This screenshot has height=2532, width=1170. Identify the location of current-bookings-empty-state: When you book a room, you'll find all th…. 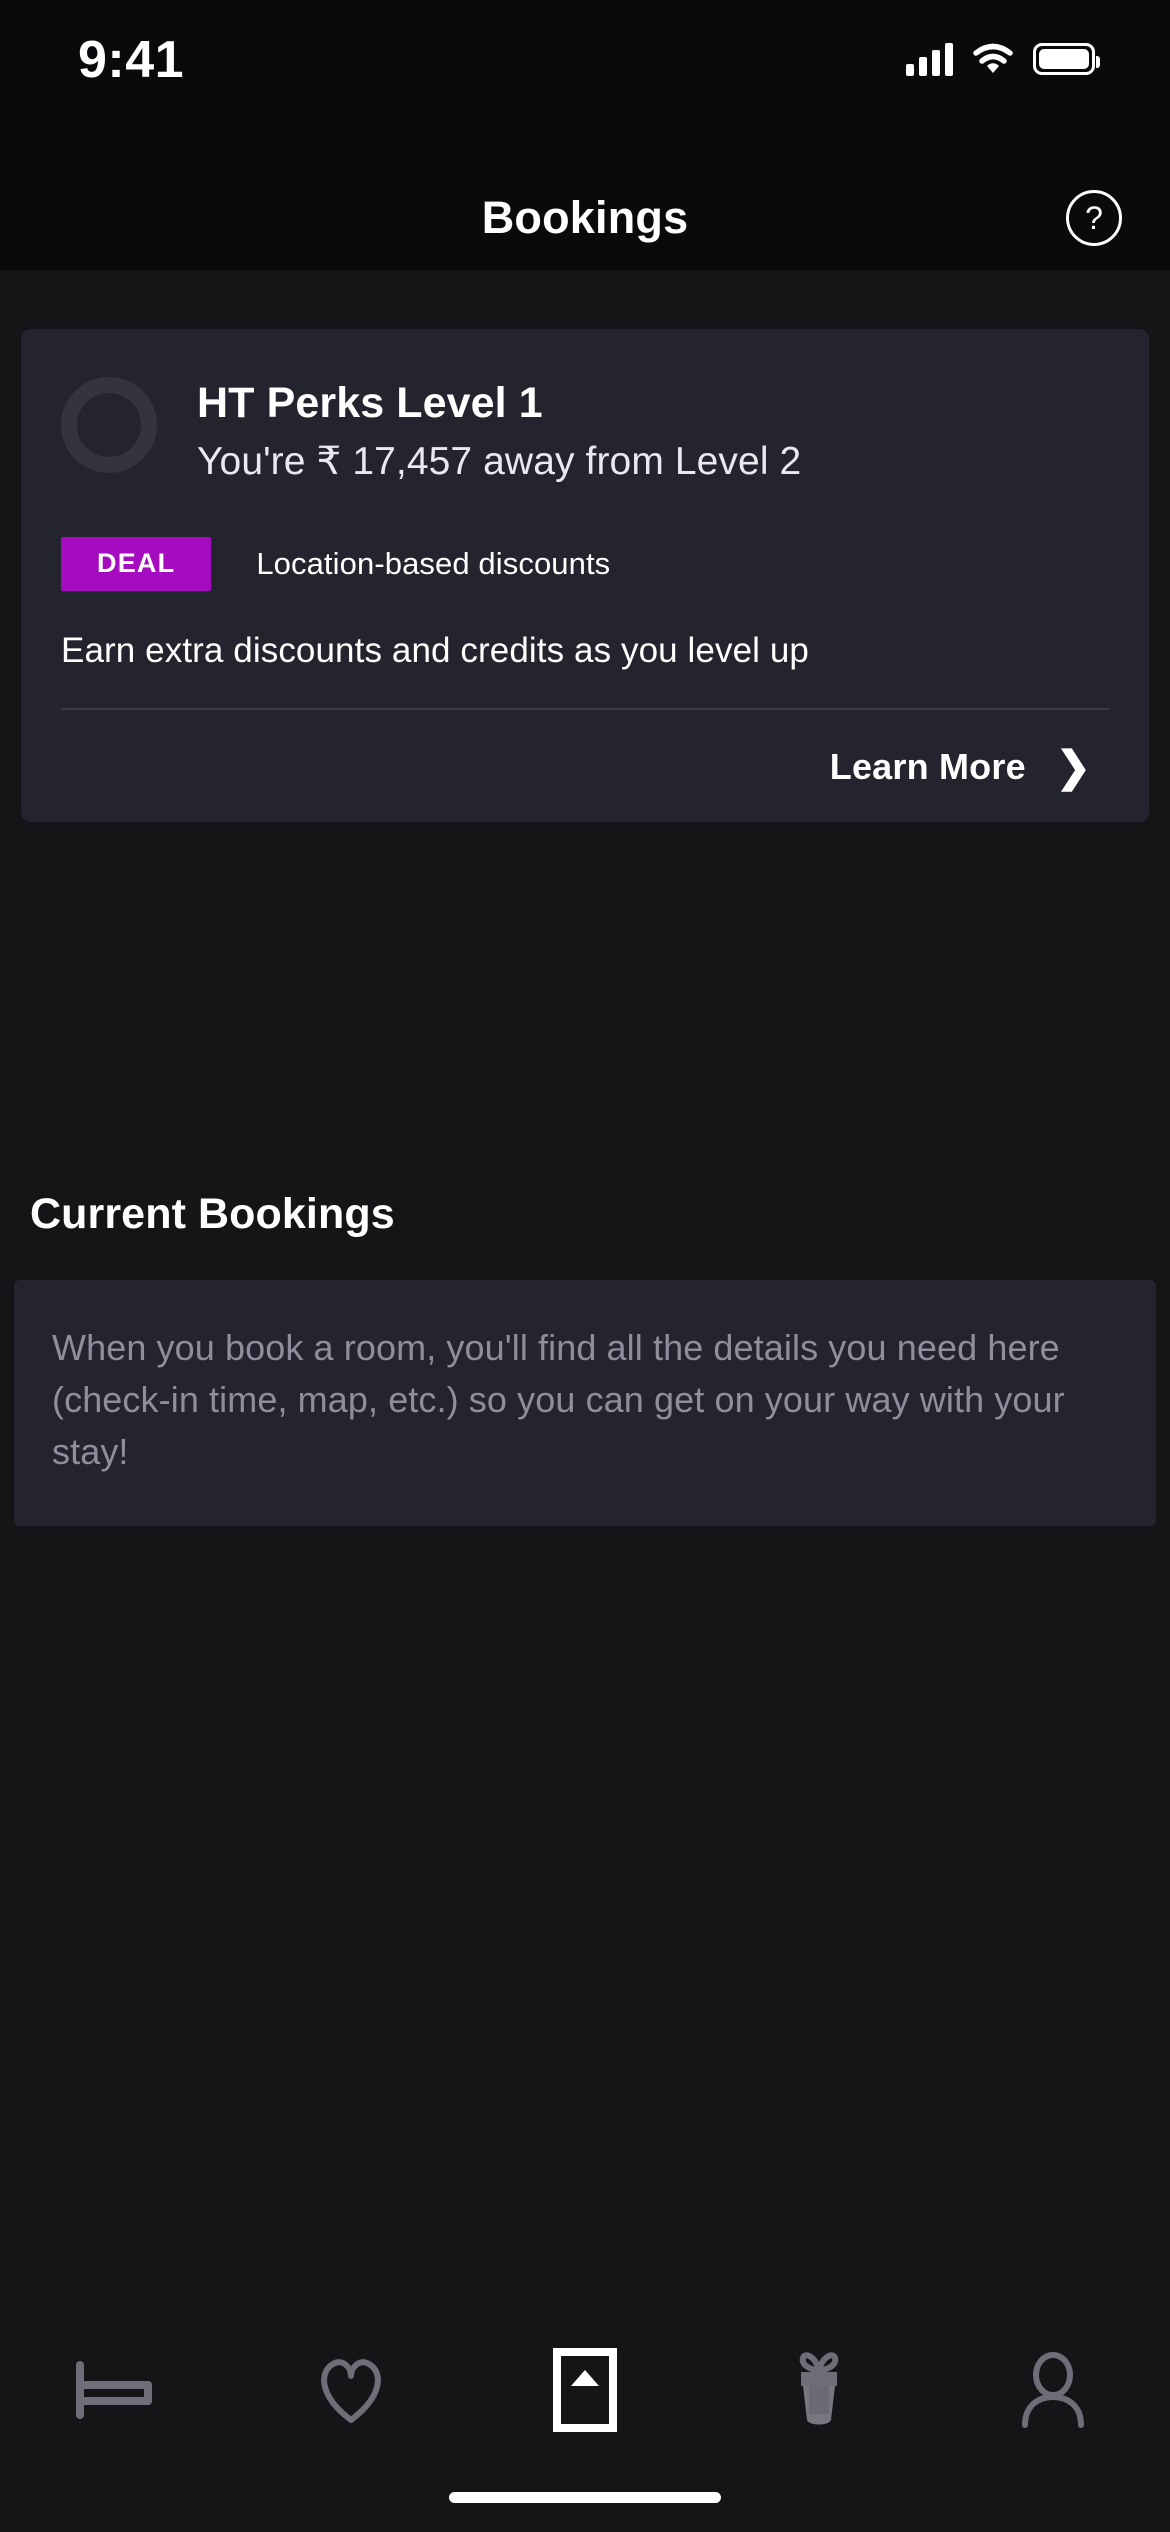
(585, 1403).